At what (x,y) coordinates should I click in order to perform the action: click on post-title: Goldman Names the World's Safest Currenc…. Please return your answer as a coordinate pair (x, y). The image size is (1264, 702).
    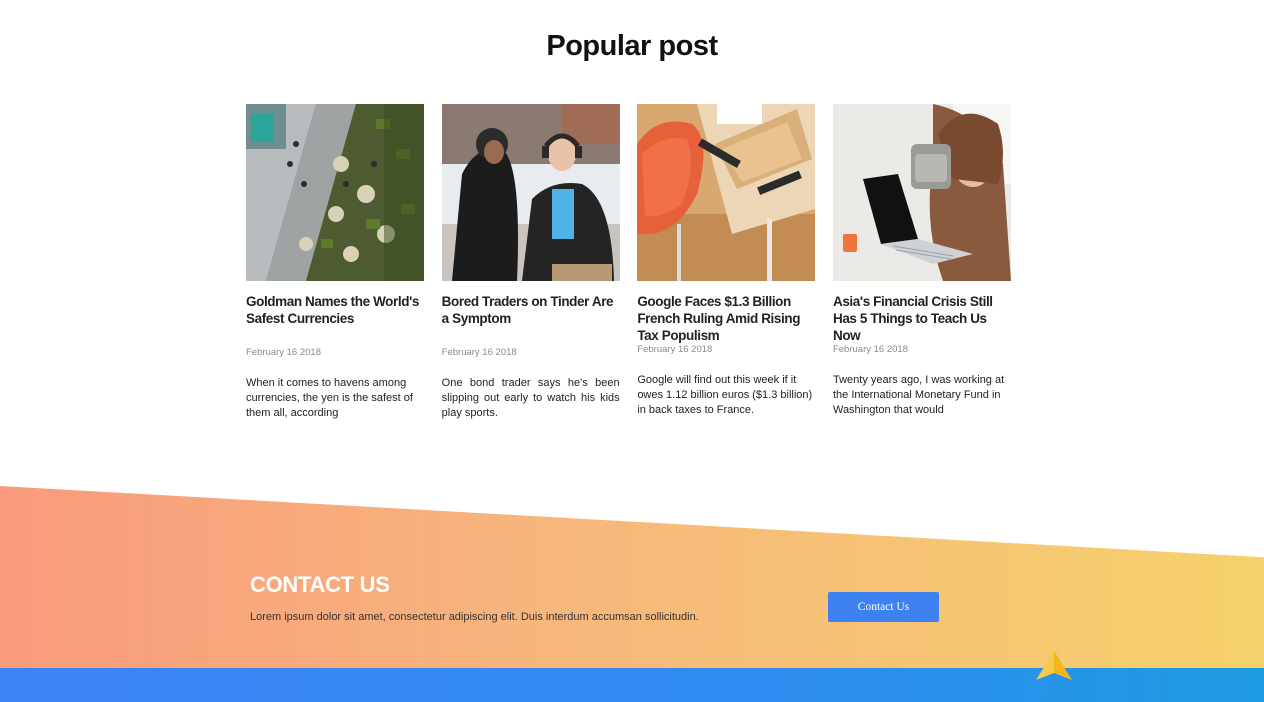
    Looking at the image, I should click on (335, 318).